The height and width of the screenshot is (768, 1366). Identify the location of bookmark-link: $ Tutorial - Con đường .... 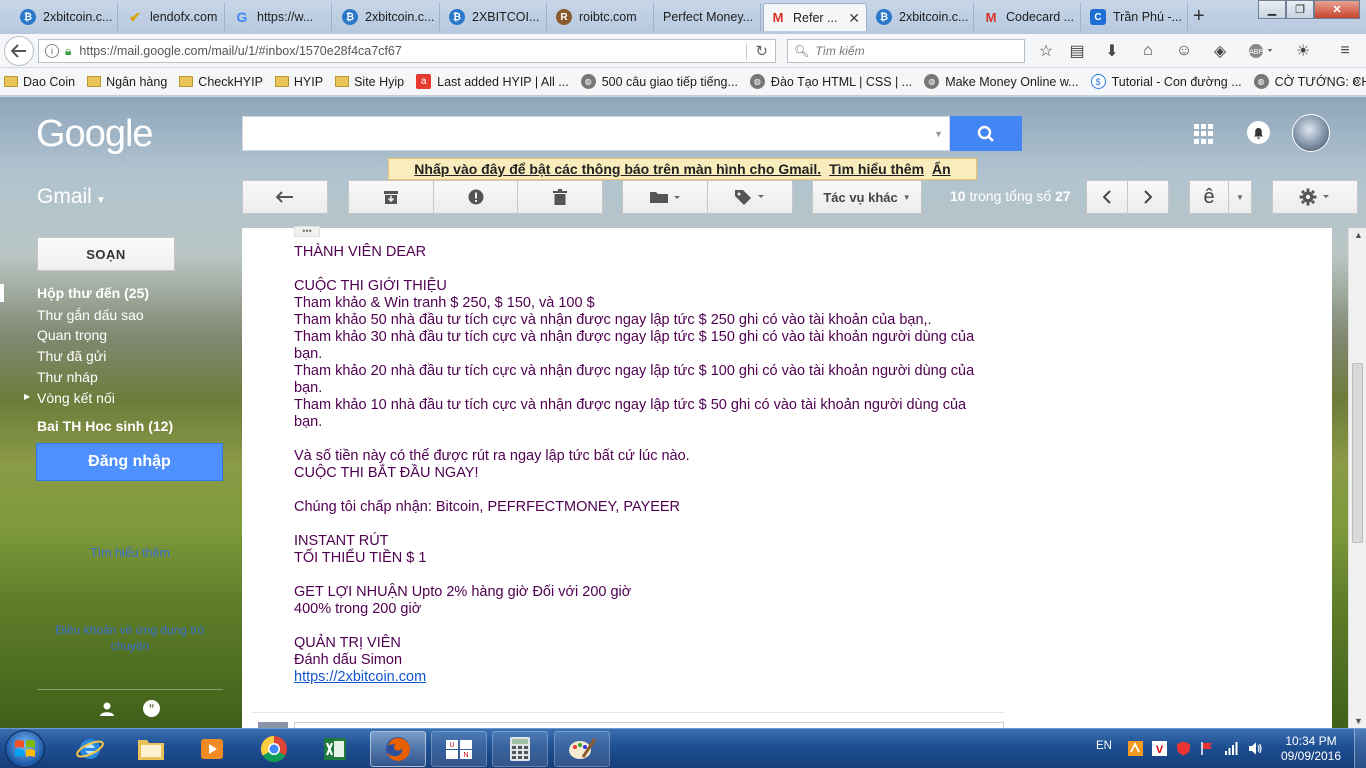
(1166, 81).